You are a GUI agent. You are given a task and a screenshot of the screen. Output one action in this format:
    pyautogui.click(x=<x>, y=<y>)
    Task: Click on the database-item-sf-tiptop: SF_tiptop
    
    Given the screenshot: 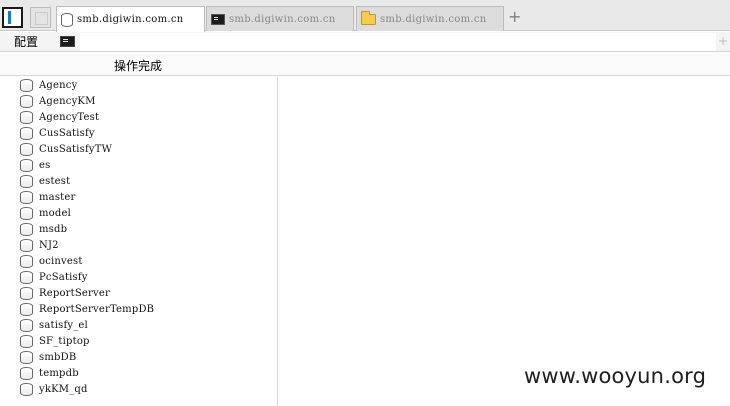 What is the action you would take?
    pyautogui.click(x=87, y=341)
    